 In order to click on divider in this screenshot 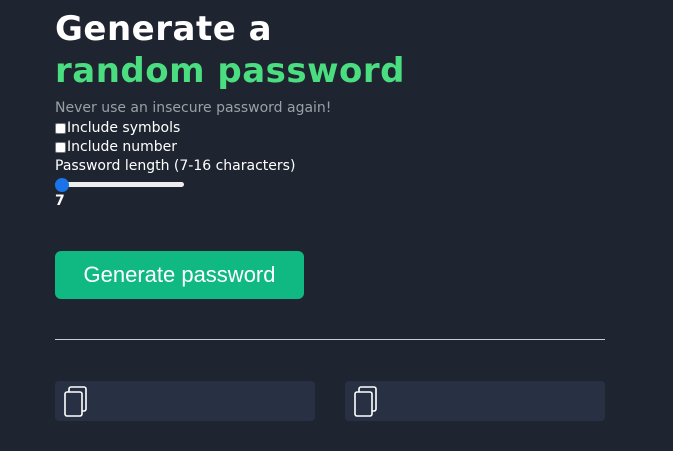, I will do `click(330, 339)`.